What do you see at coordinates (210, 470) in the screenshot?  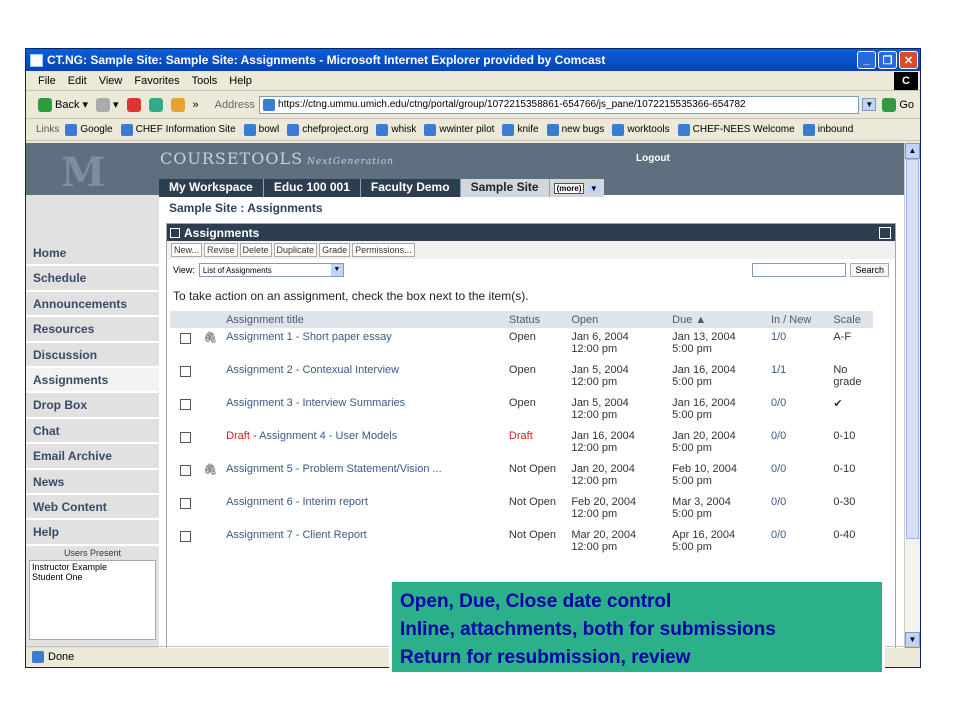 I see `attachment-icon: 🖇` at bounding box center [210, 470].